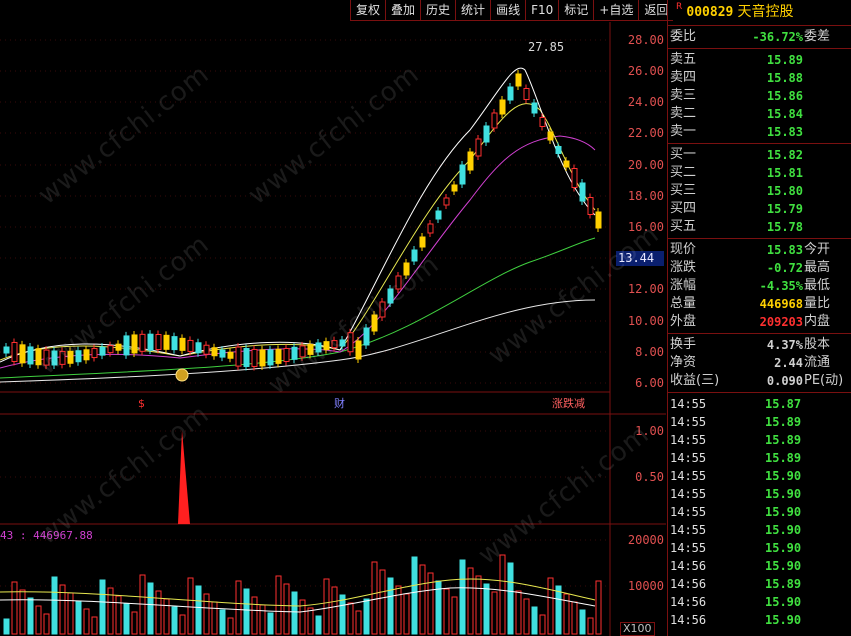 The height and width of the screenshot is (636, 851). Describe the element at coordinates (438, 10) in the screenshot. I see `toolbar-history-button: 历史` at that location.